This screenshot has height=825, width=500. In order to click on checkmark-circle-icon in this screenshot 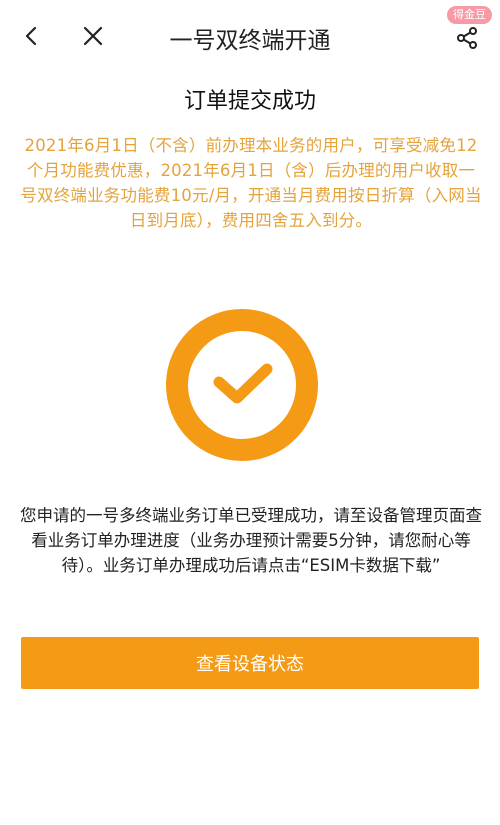, I will do `click(242, 385)`.